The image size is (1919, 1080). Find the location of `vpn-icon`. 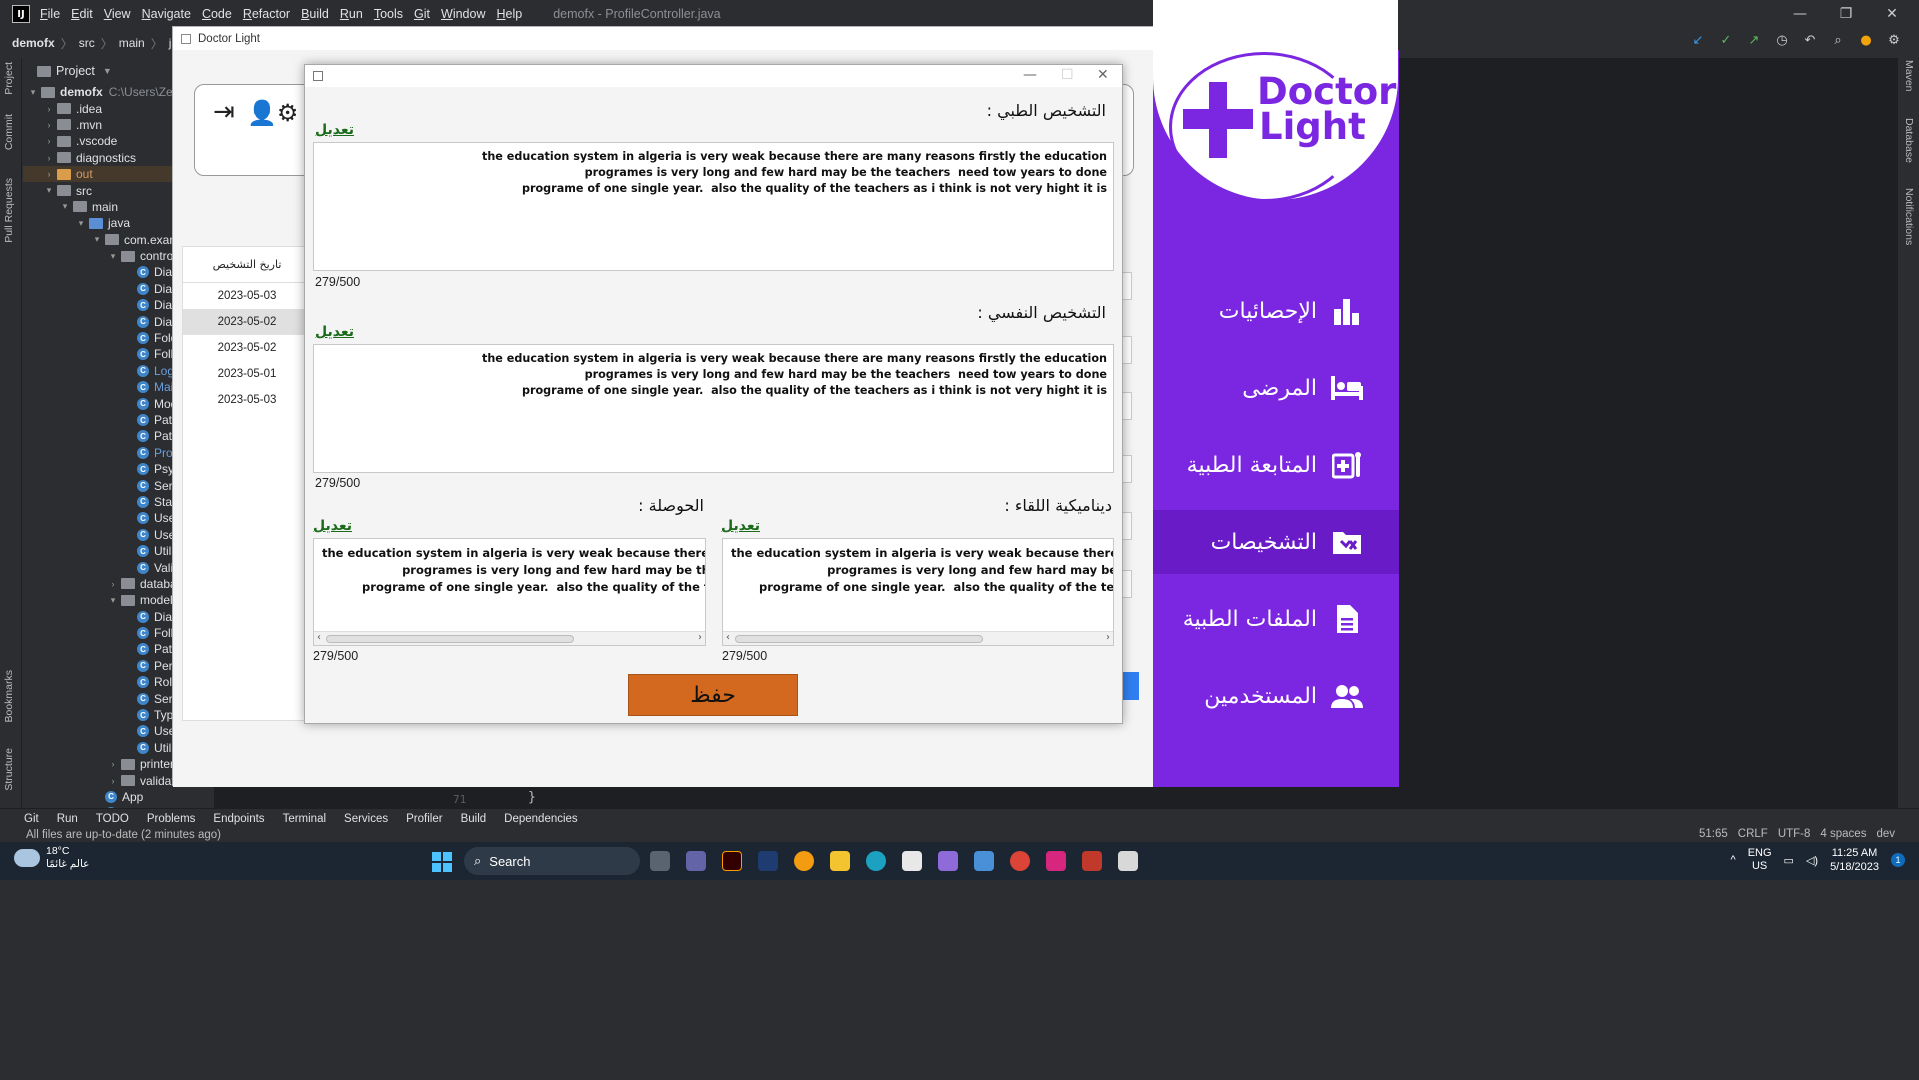

vpn-icon is located at coordinates (948, 861).